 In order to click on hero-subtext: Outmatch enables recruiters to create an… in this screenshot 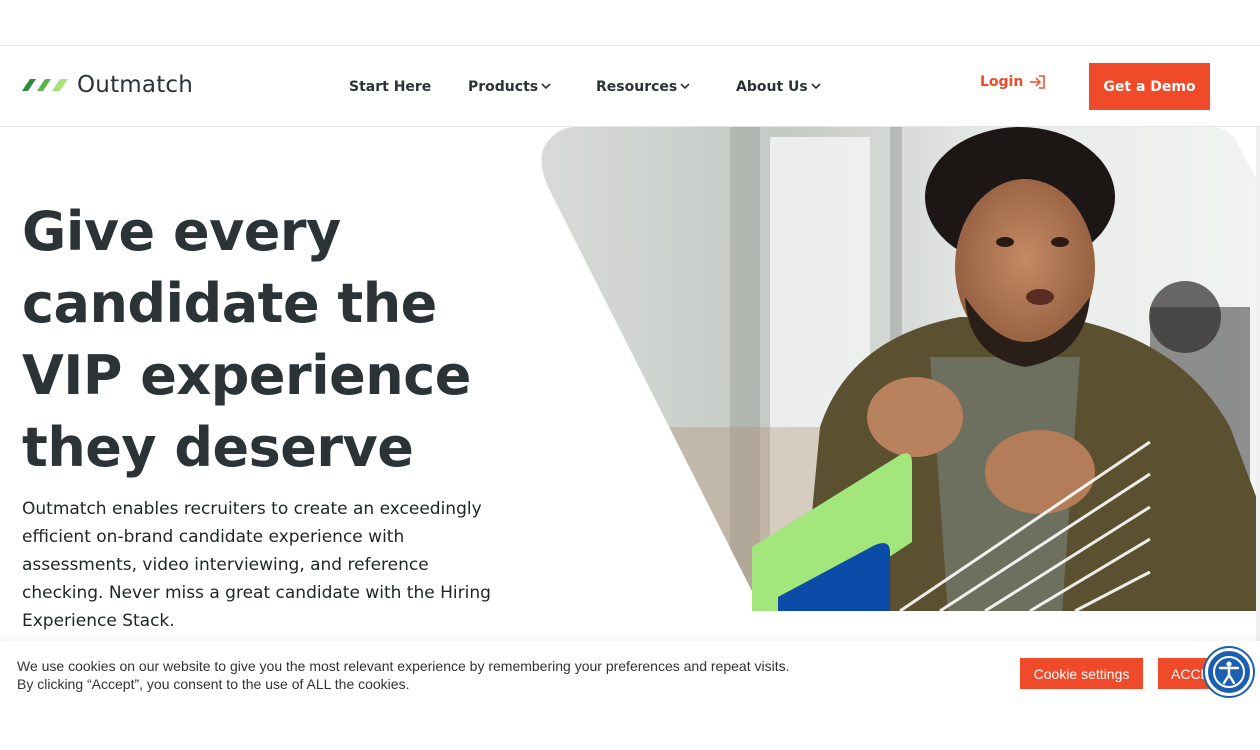, I will do `click(256, 565)`.